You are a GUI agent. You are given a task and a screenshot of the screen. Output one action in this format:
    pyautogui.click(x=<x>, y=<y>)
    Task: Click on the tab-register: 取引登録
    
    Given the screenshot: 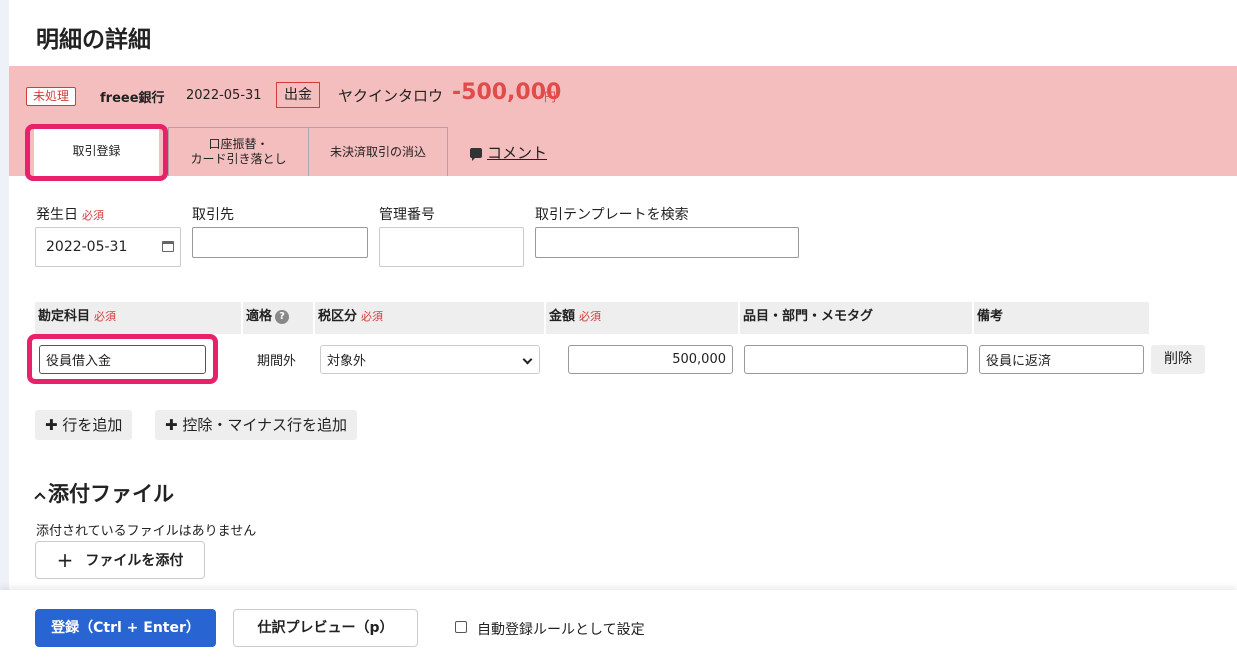 What is the action you would take?
    pyautogui.click(x=96, y=151)
    